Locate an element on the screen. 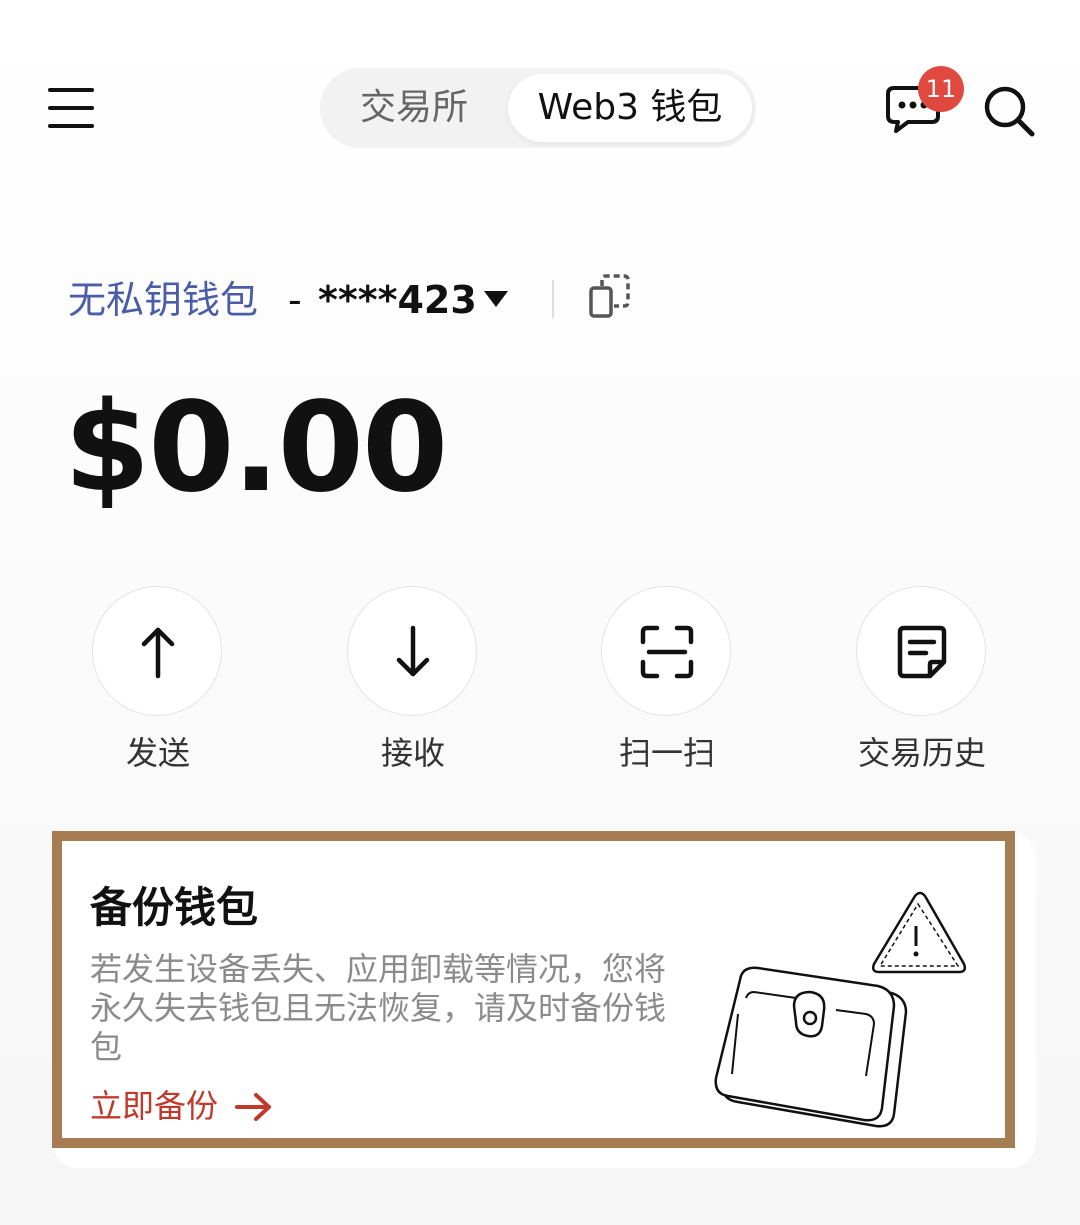  receive-button: 接收 is located at coordinates (413, 686).